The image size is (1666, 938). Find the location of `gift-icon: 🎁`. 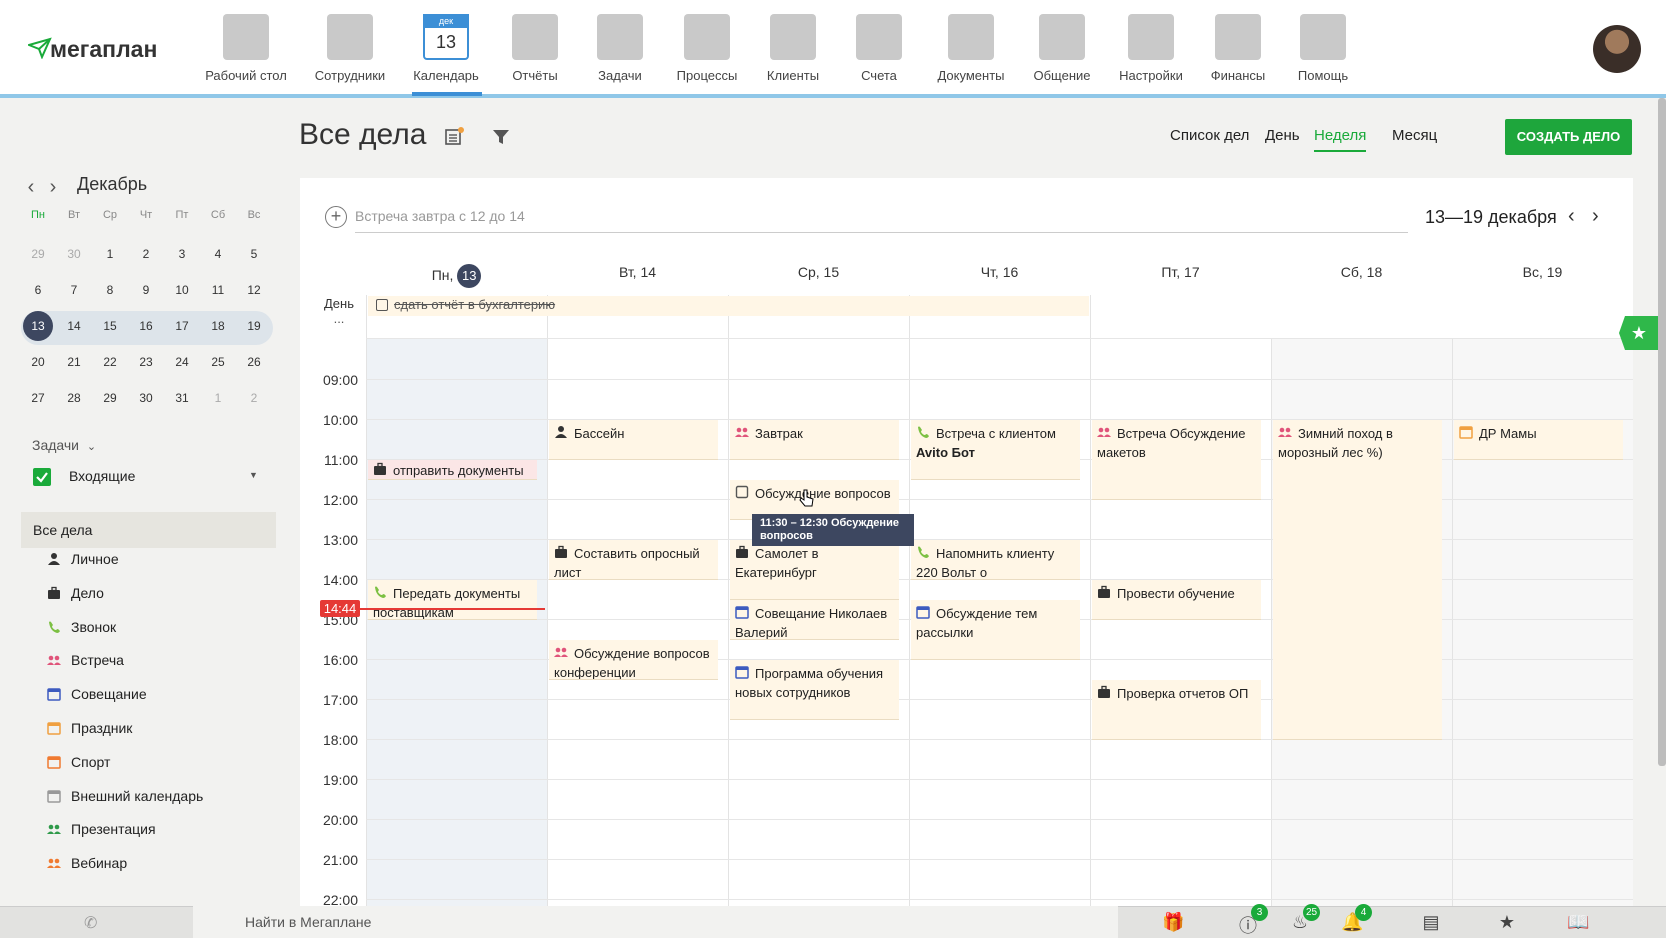

gift-icon: 🎁 is located at coordinates (1173, 922).